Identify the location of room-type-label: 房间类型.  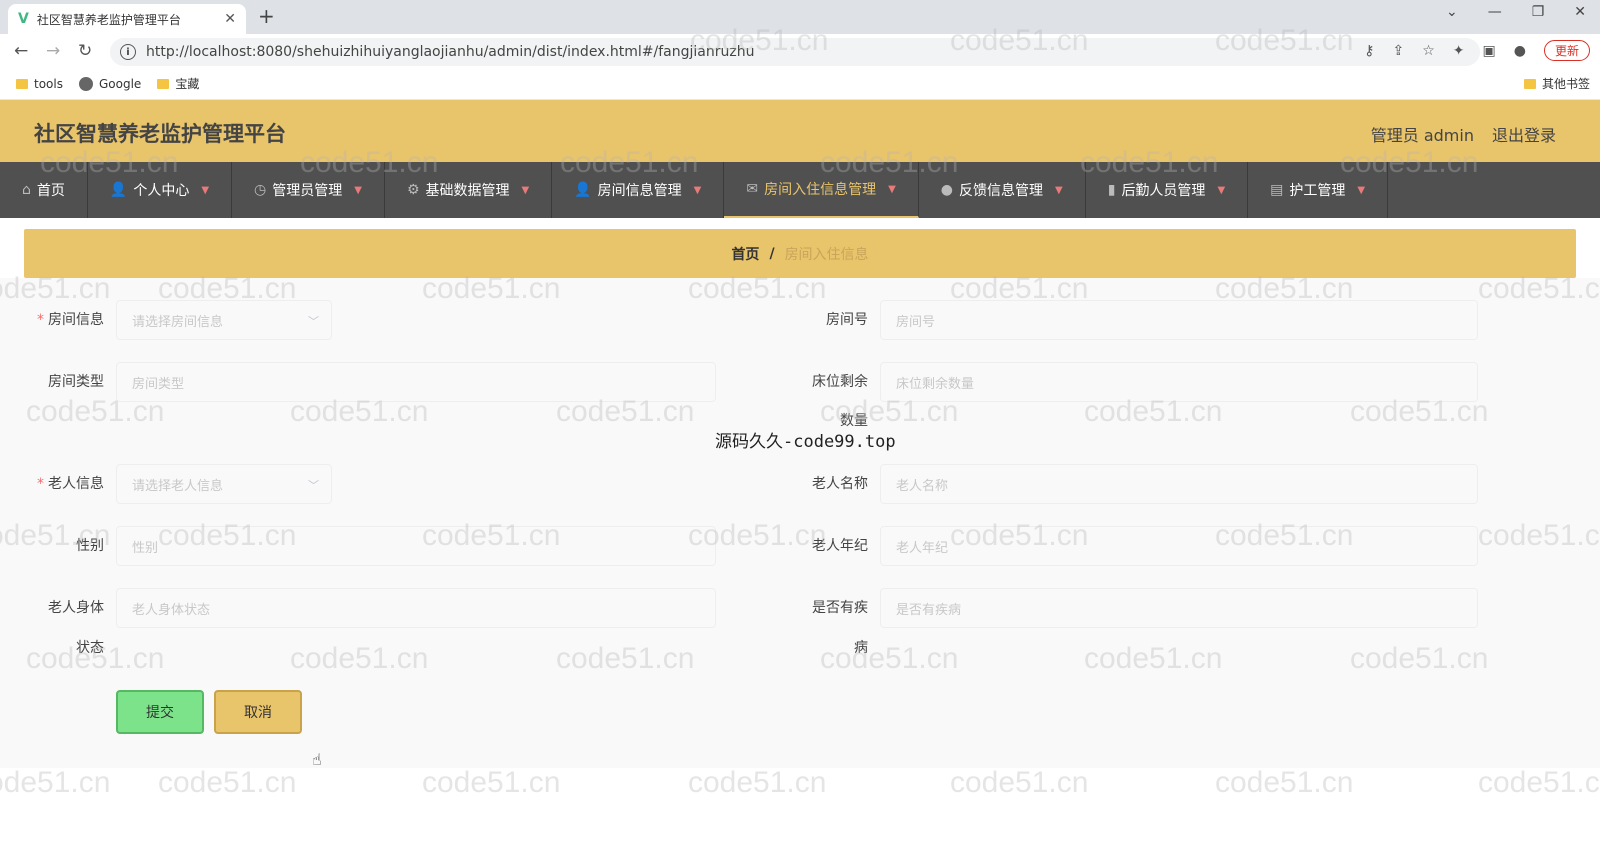
(76, 382).